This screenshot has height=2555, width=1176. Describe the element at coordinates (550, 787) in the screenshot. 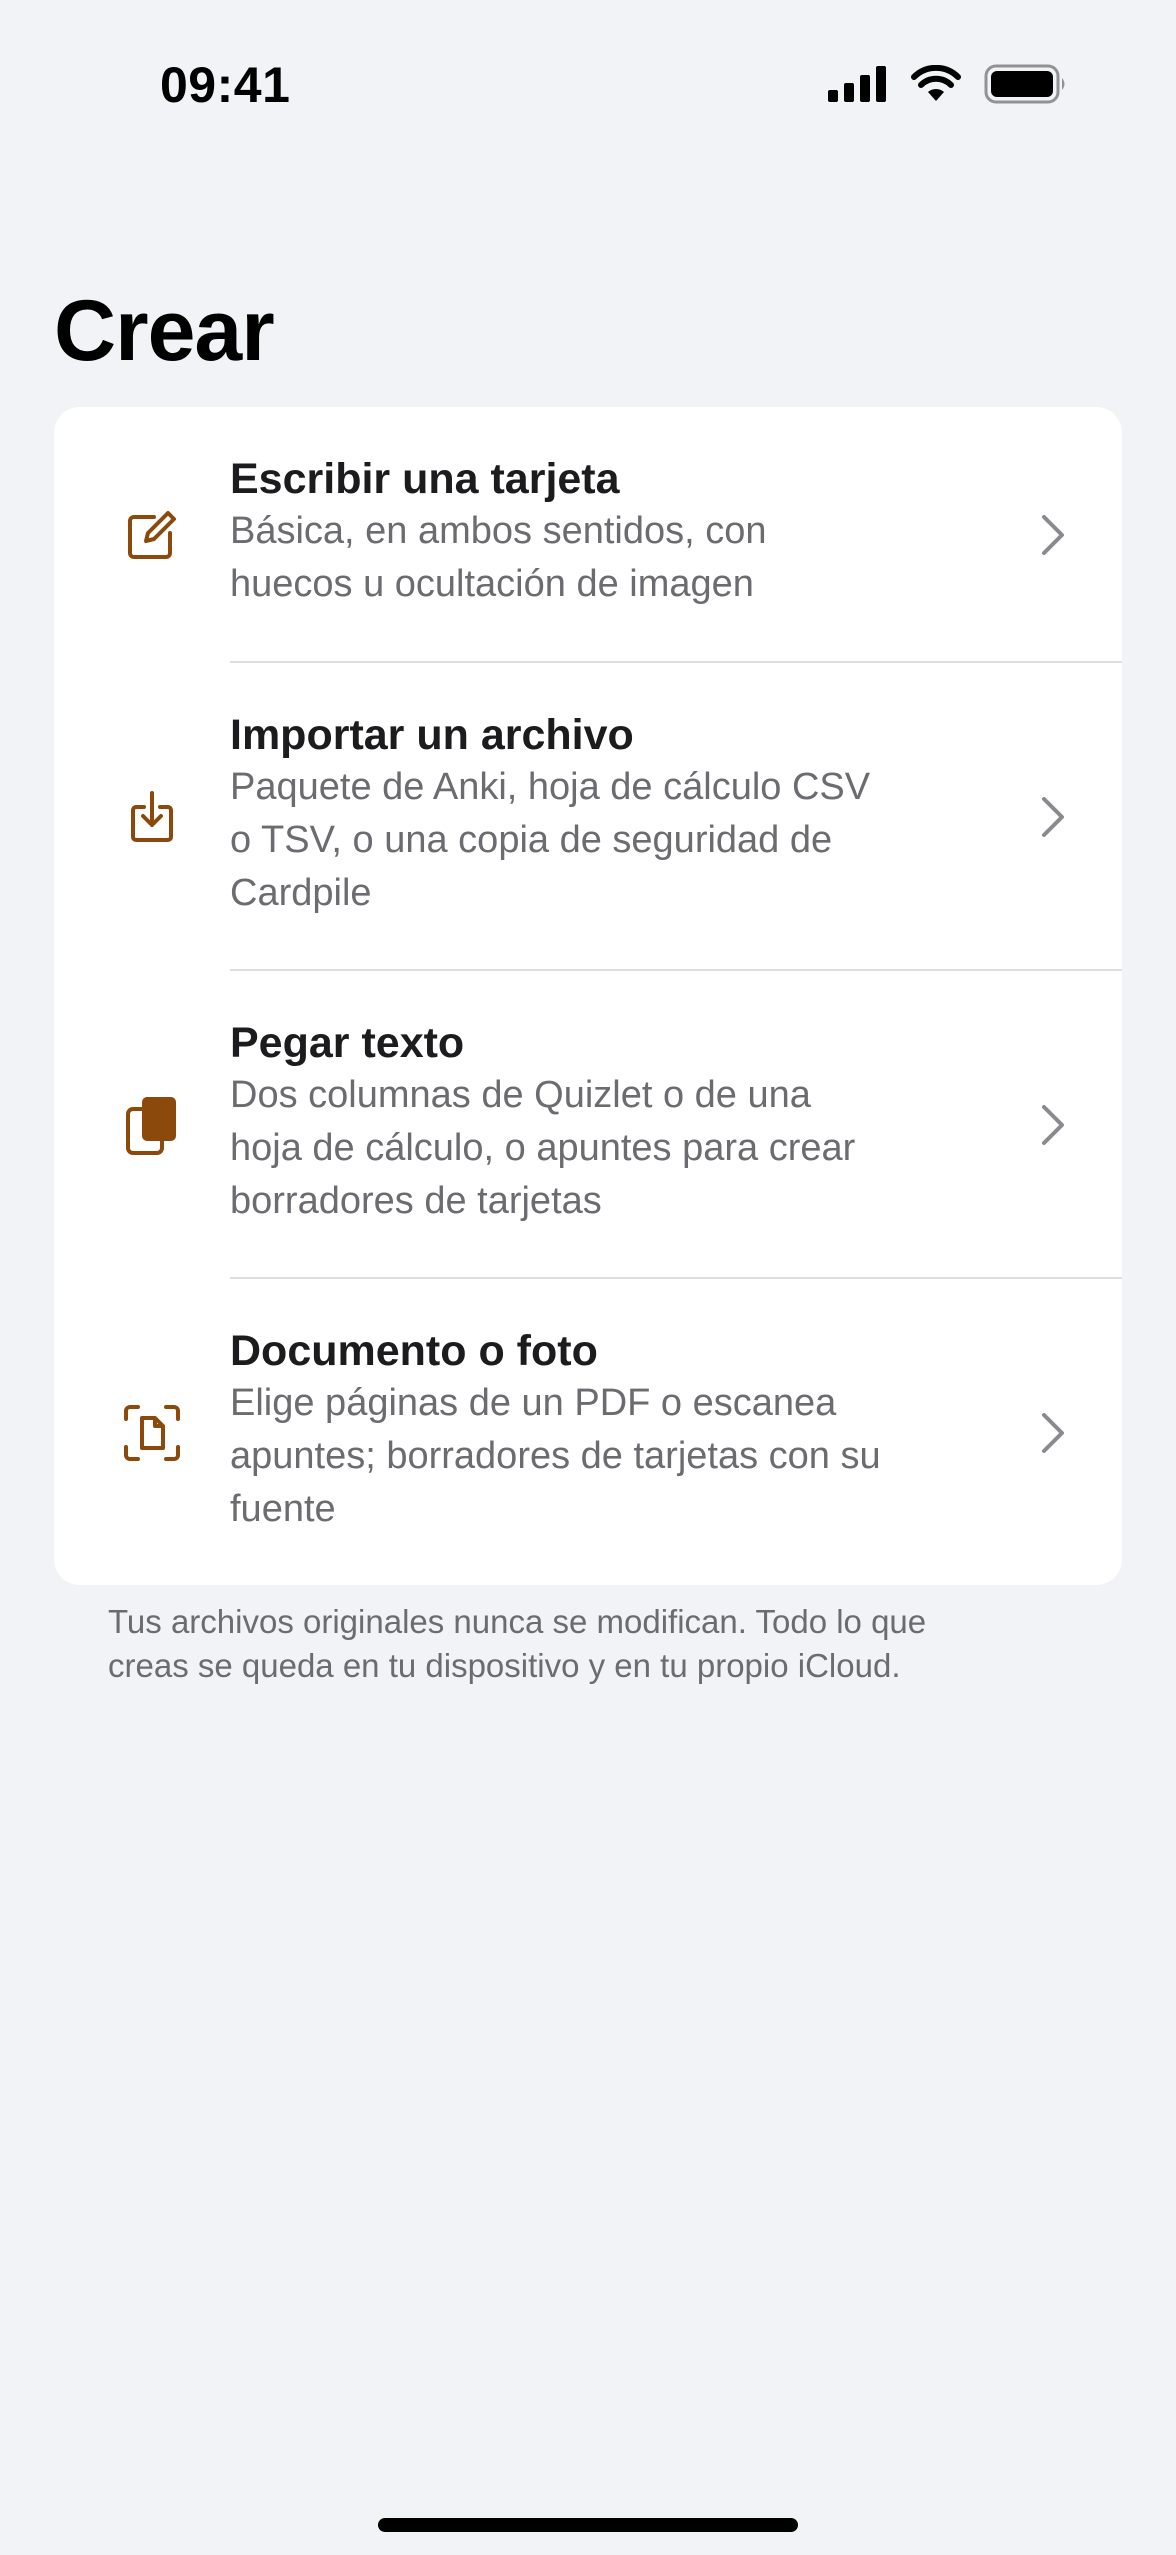

I see `option-subtitle-line: Paquete de Anki, hoja de cálculo CSV` at that location.